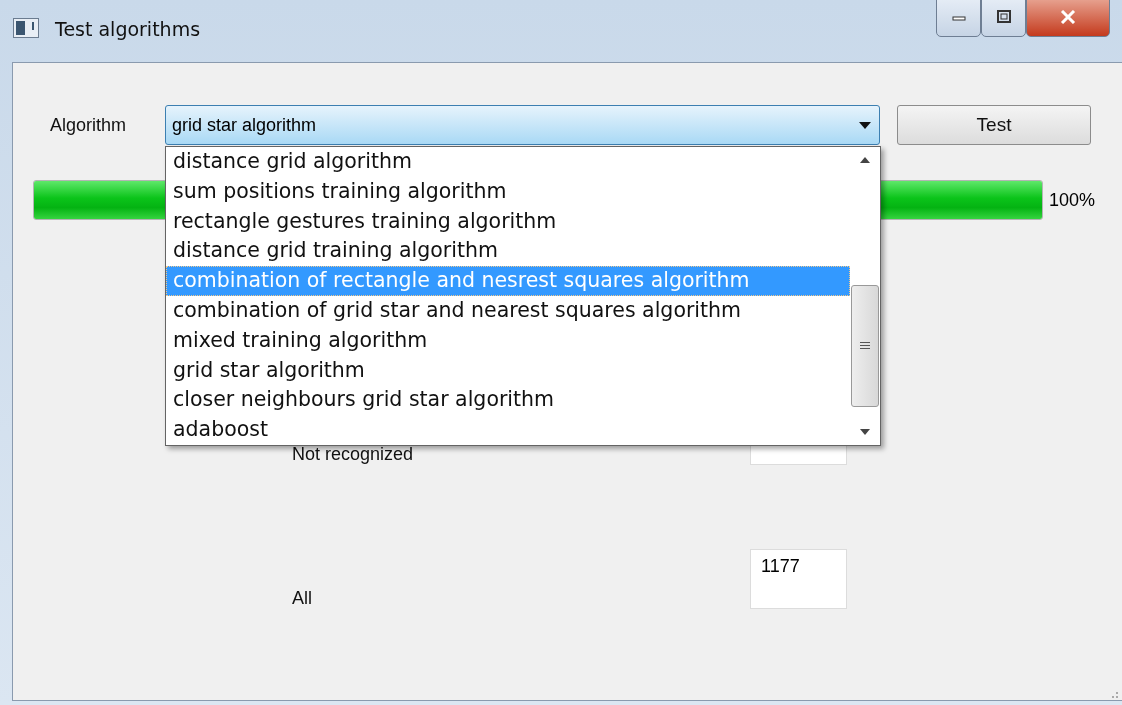  I want to click on maximize-button, so click(1003, 18).